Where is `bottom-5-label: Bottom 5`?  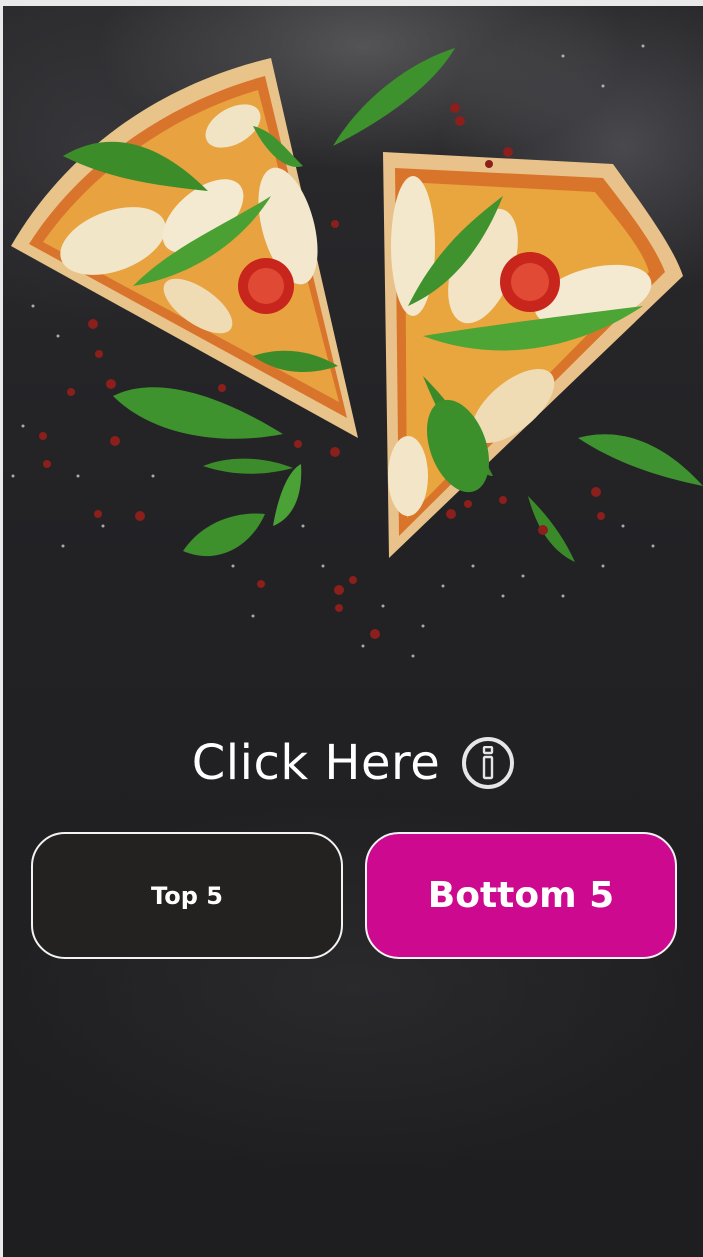
bottom-5-label: Bottom 5 is located at coordinates (521, 895).